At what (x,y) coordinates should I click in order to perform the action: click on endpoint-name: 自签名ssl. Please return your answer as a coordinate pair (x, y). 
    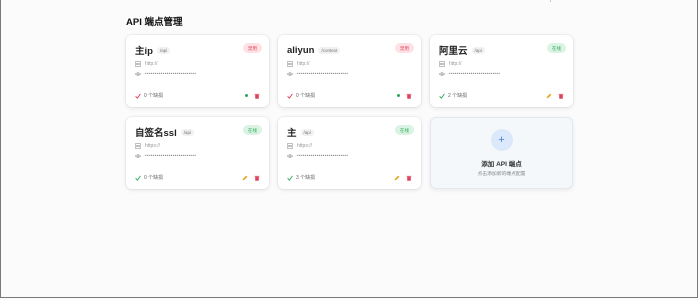
    Looking at the image, I should click on (156, 133).